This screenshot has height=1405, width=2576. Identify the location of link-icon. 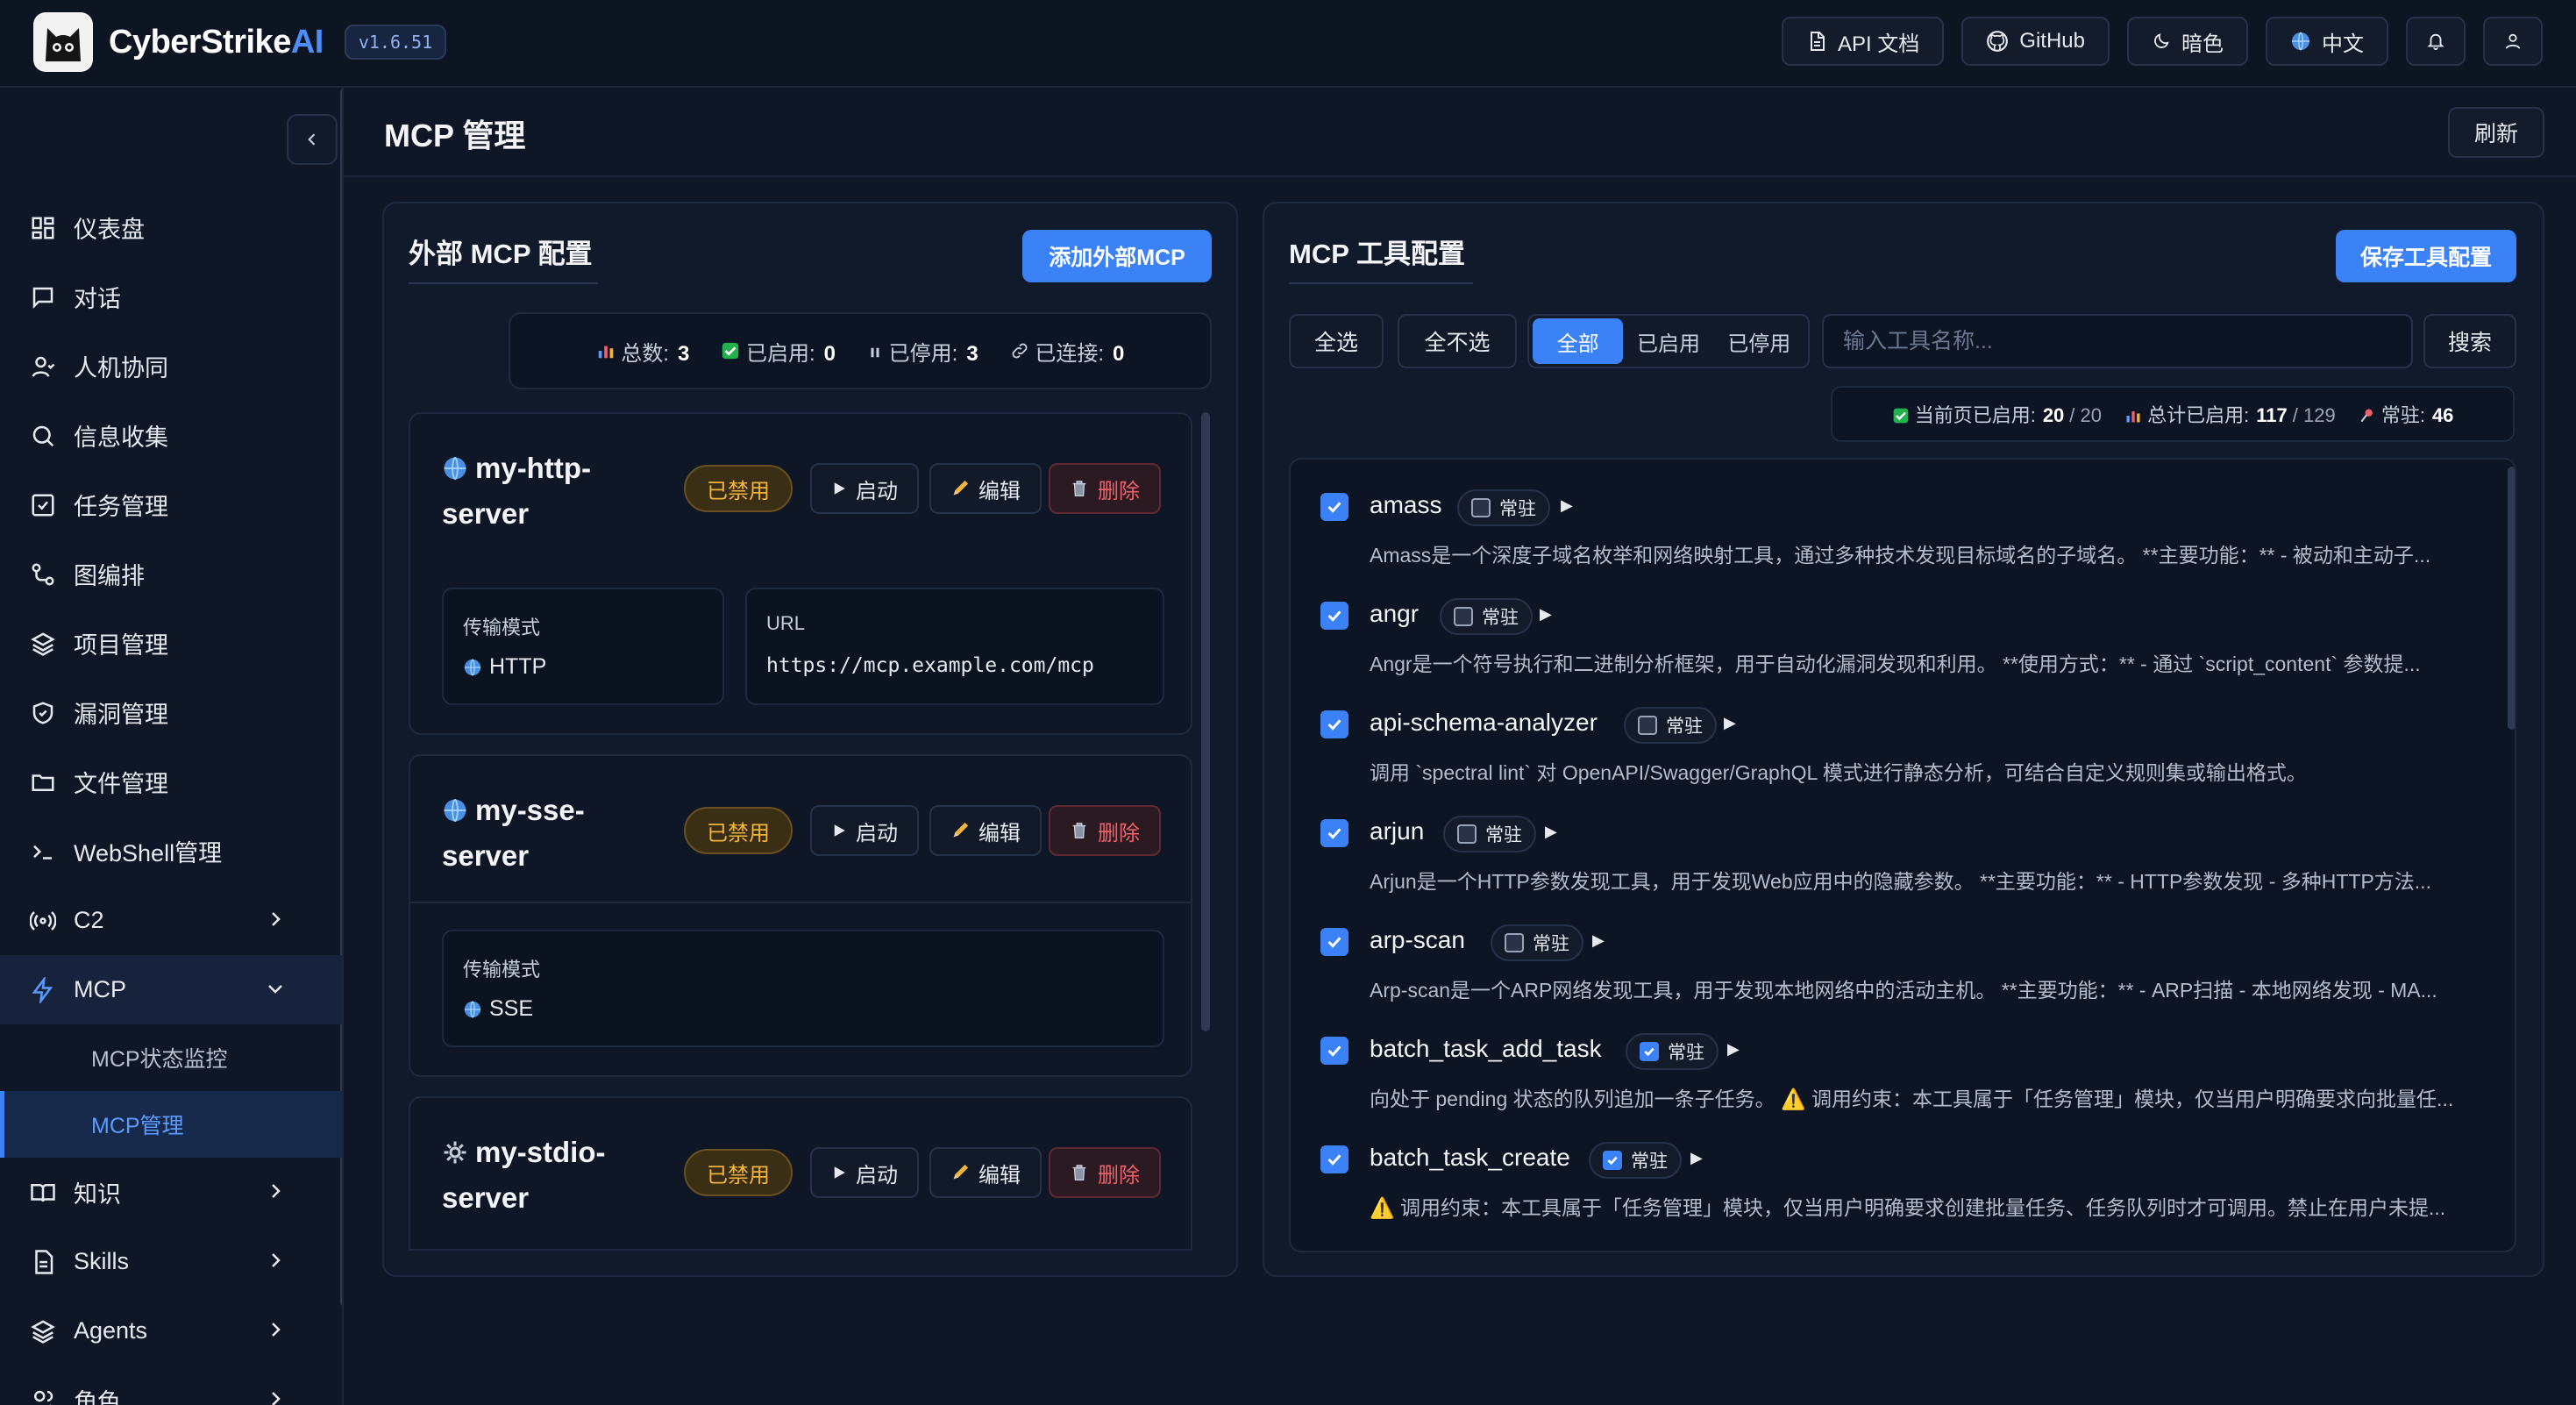
(1020, 350).